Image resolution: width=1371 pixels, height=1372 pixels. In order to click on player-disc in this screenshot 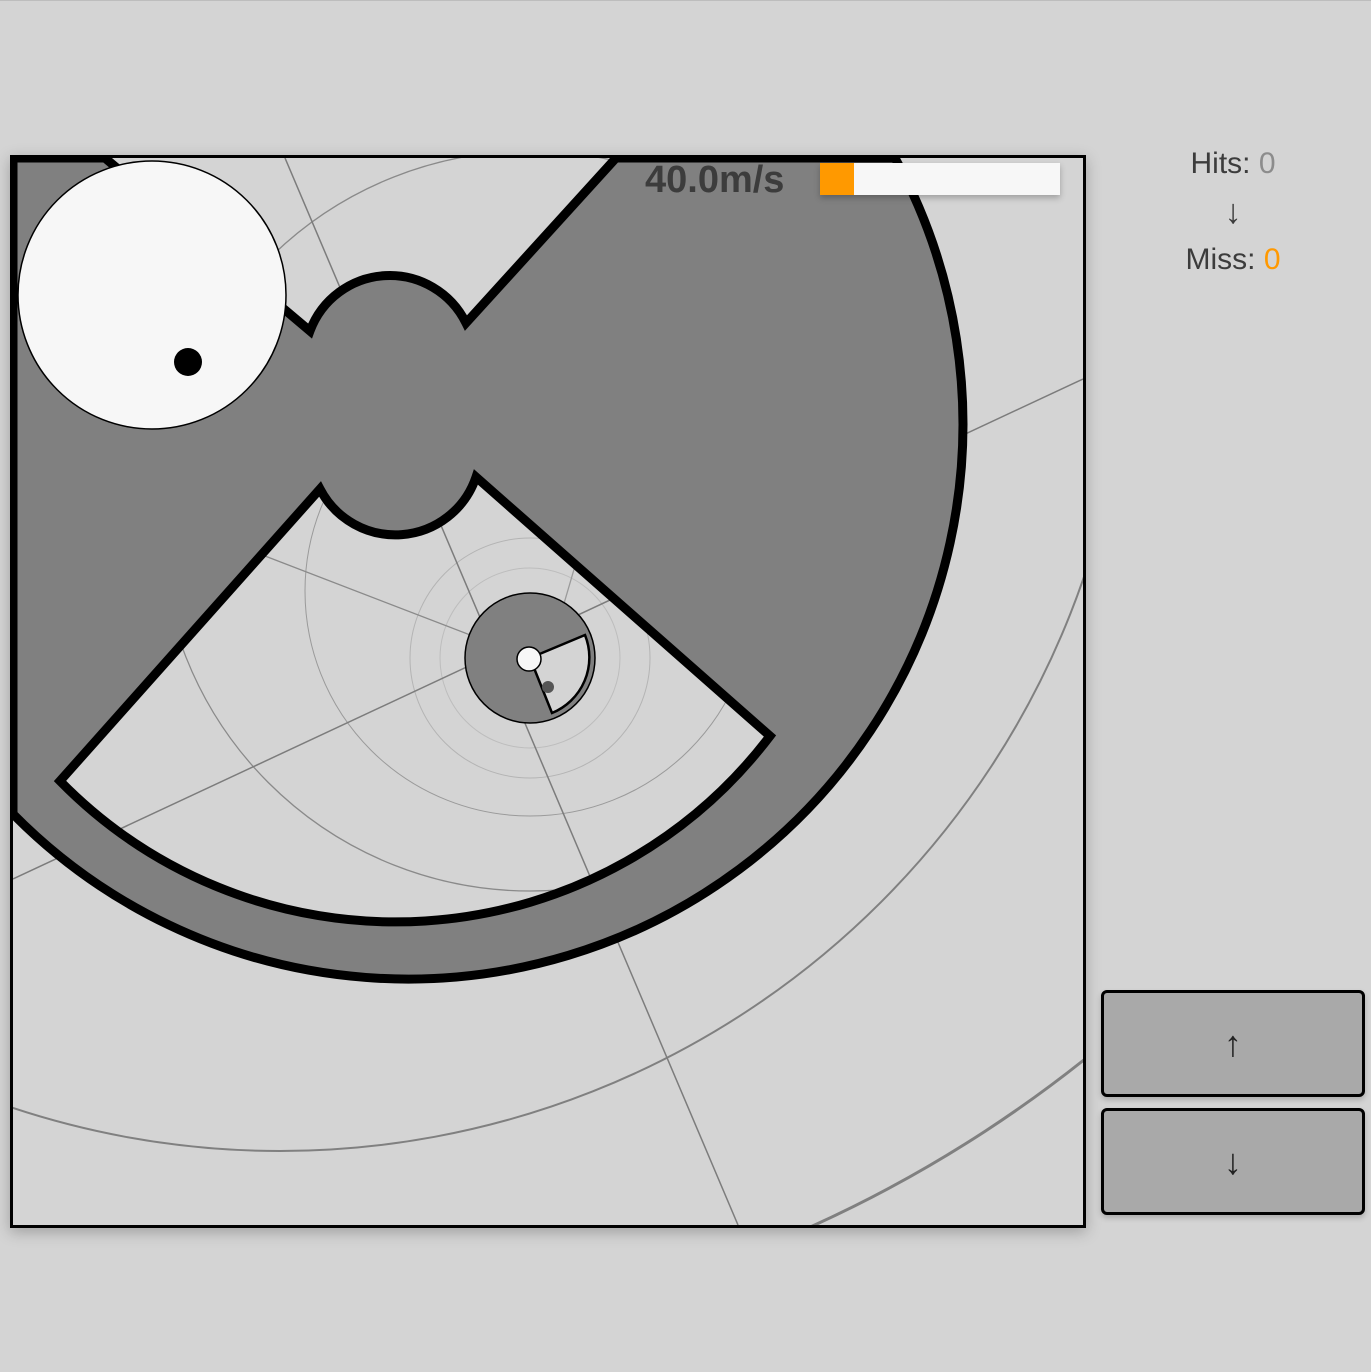, I will do `click(152, 295)`.